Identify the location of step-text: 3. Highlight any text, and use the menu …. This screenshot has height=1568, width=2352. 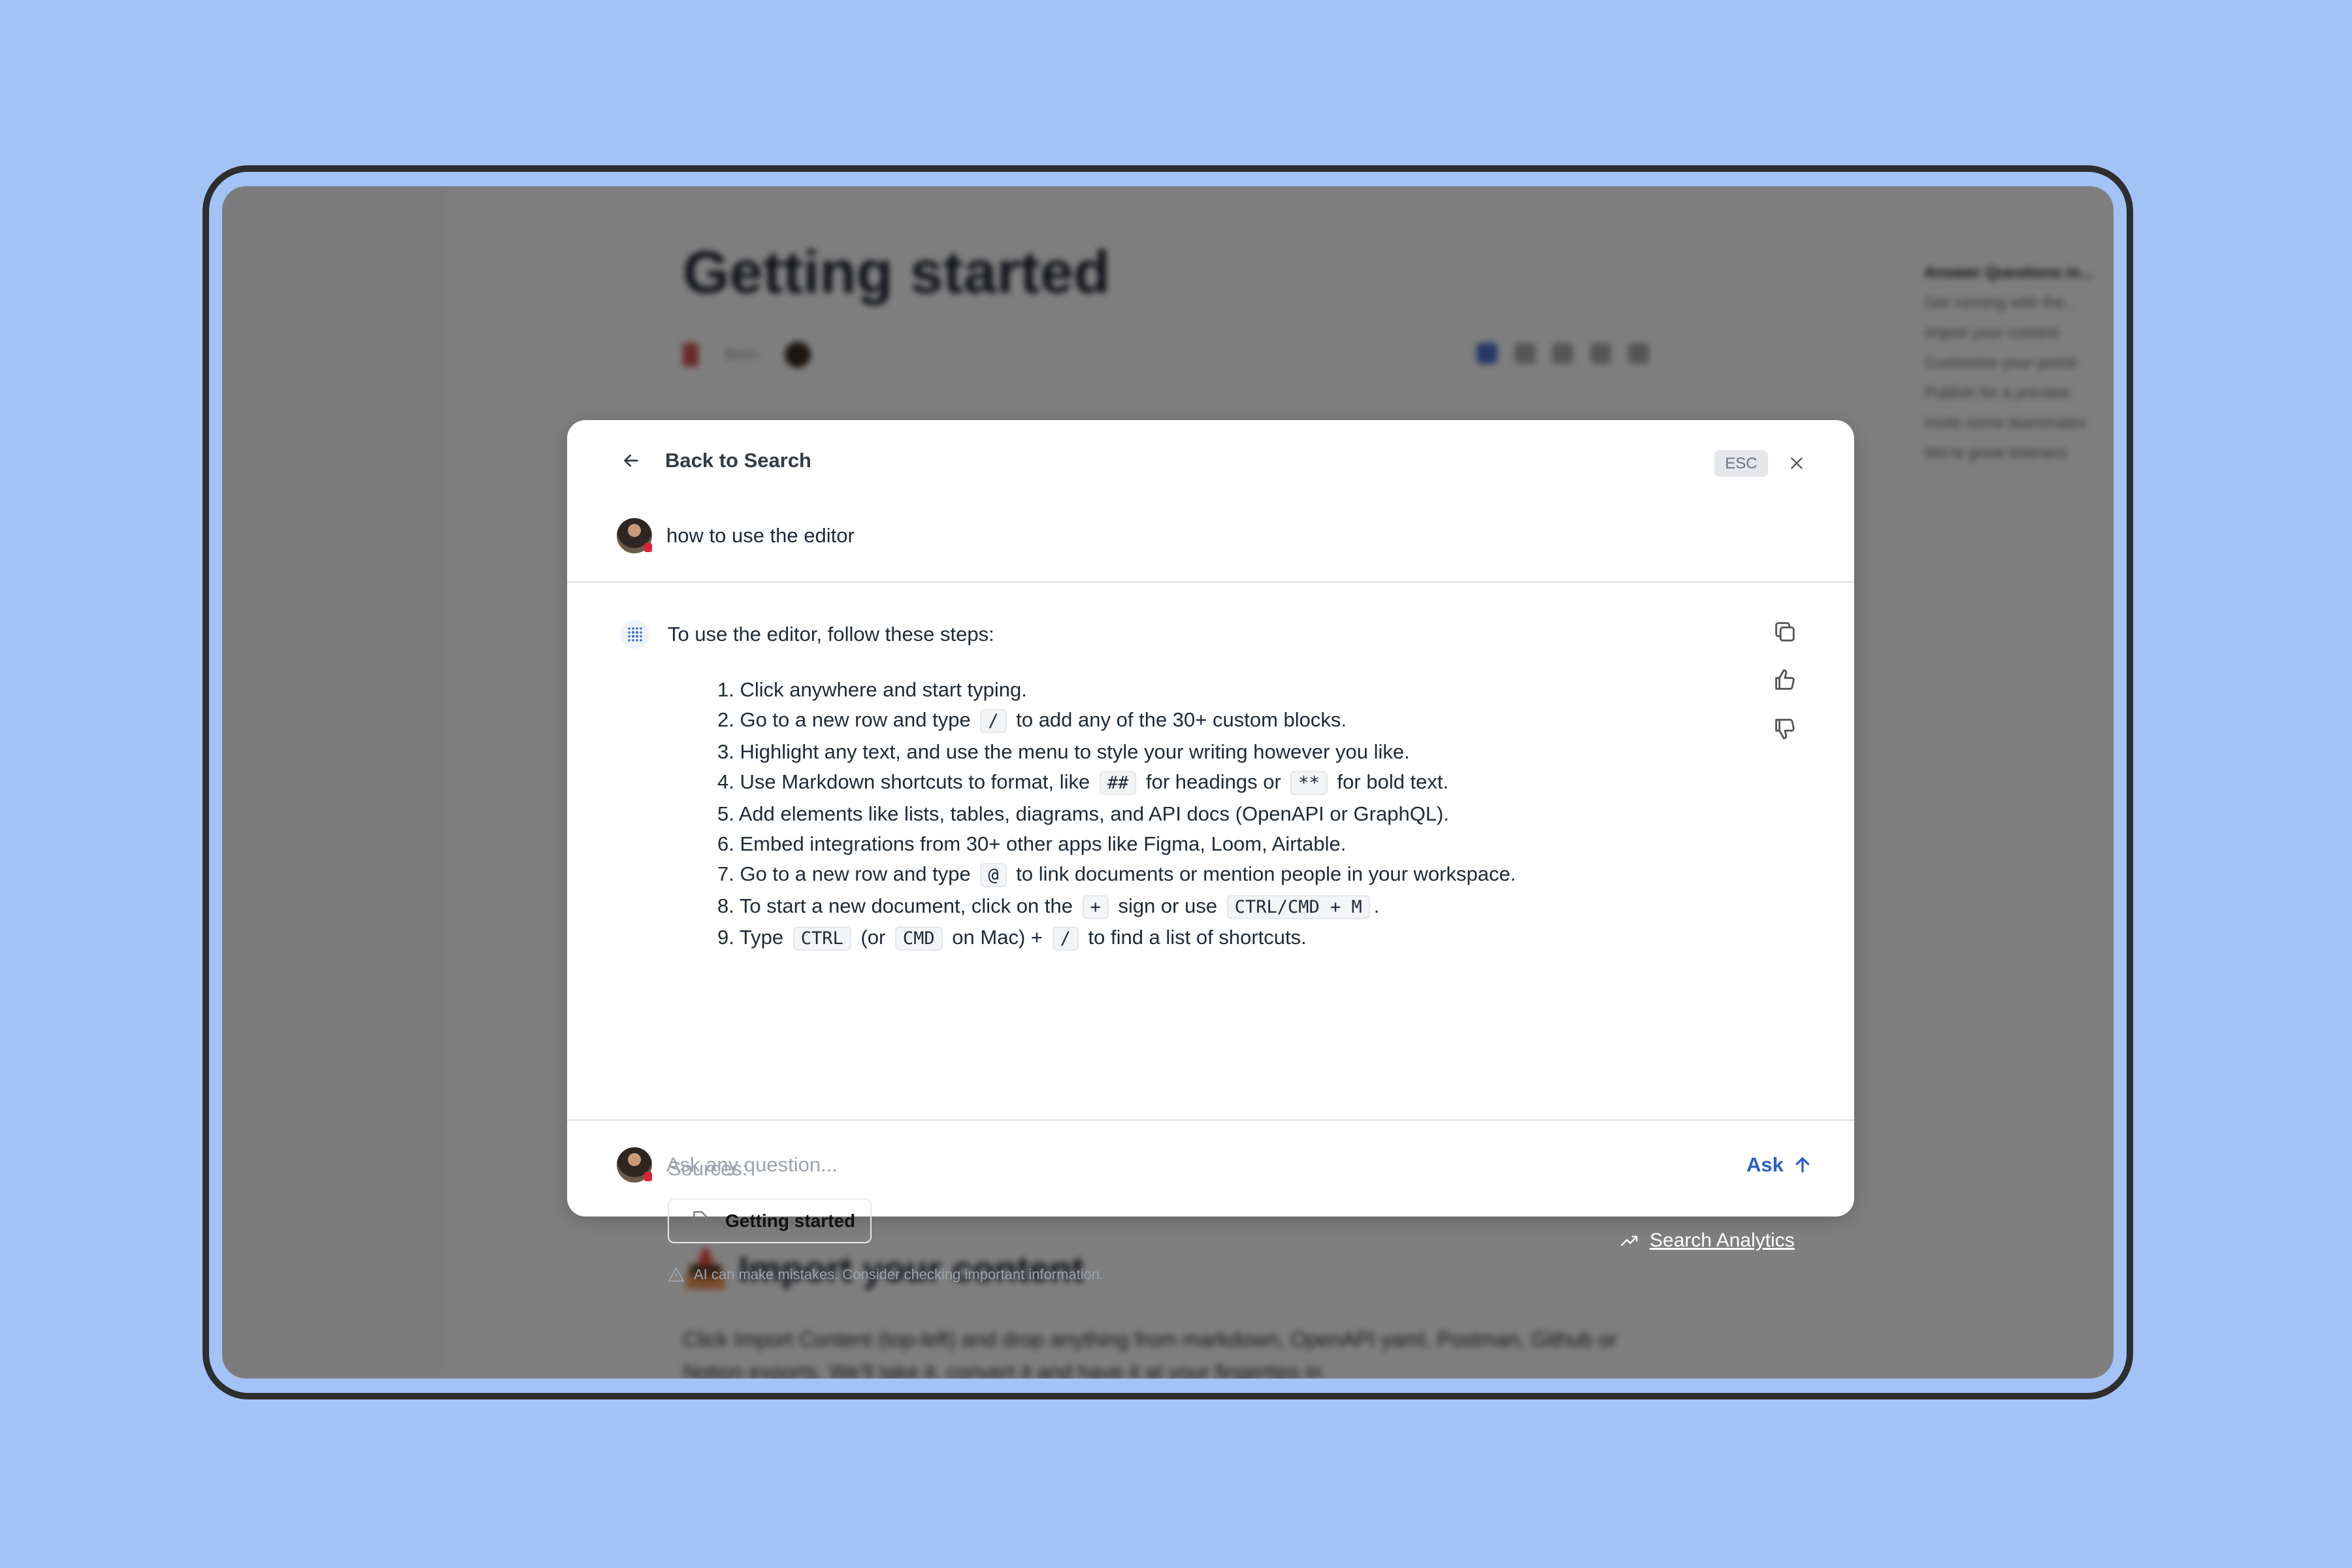
(1063, 751).